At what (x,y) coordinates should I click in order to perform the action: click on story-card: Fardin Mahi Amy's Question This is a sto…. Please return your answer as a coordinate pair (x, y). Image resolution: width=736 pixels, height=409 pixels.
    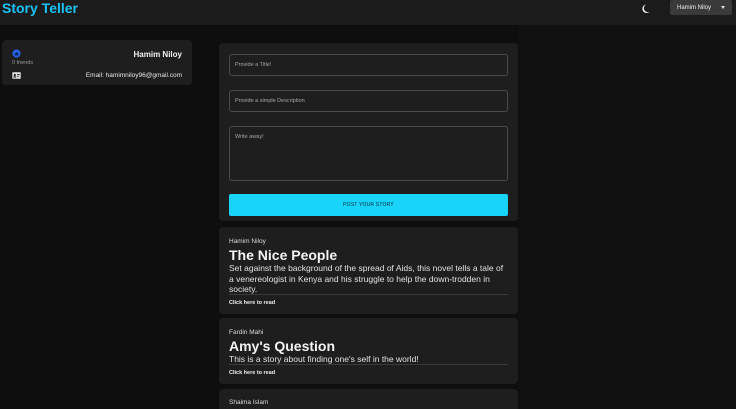
    Looking at the image, I should click on (368, 351).